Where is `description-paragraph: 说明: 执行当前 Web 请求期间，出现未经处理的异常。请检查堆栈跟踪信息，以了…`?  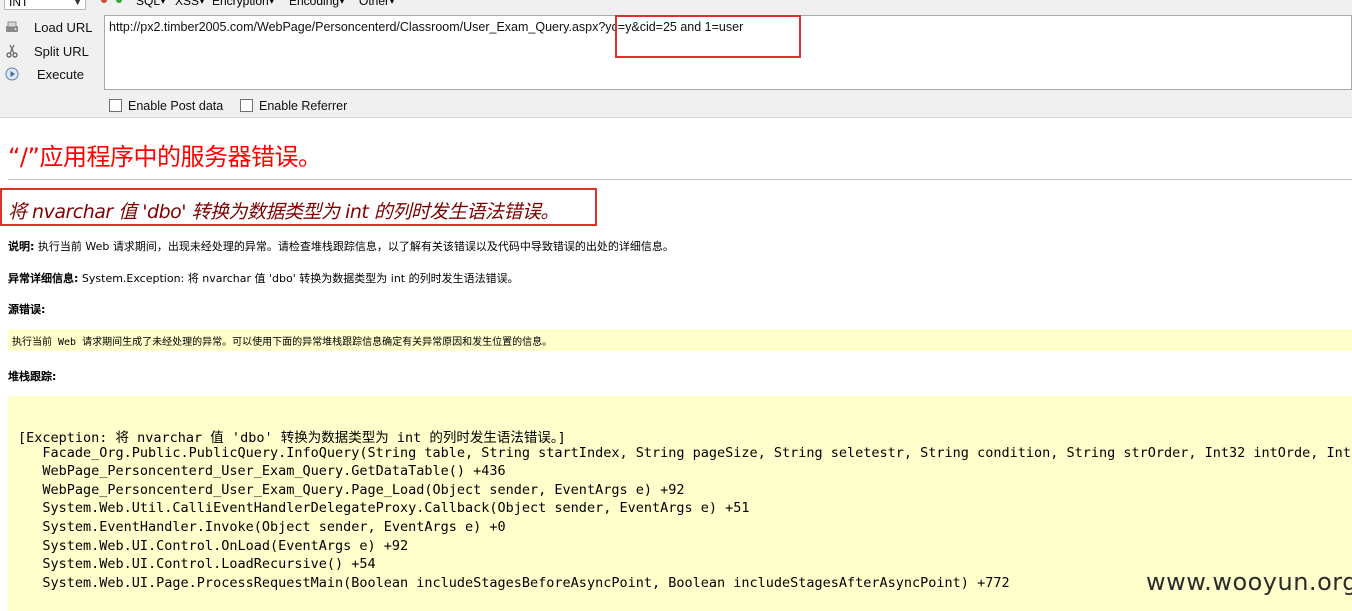
description-paragraph: 说明: 执行当前 Web 请求期间，出现未经处理的异常。请检查堆栈跟踪信息，以了… is located at coordinates (341, 246).